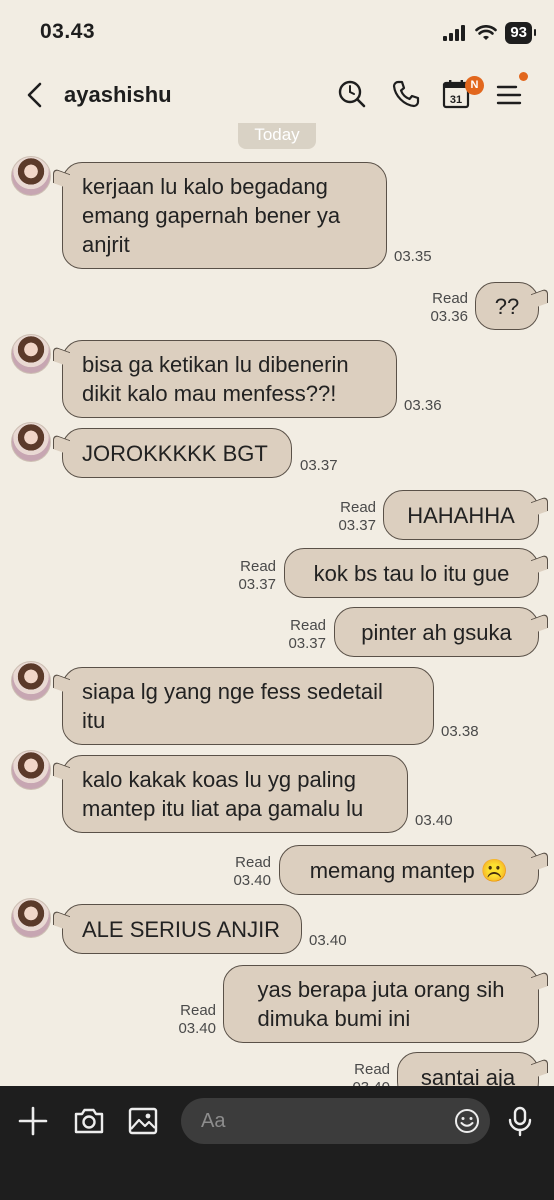 This screenshot has height=1200, width=554. I want to click on signal-icon, so click(454, 33).